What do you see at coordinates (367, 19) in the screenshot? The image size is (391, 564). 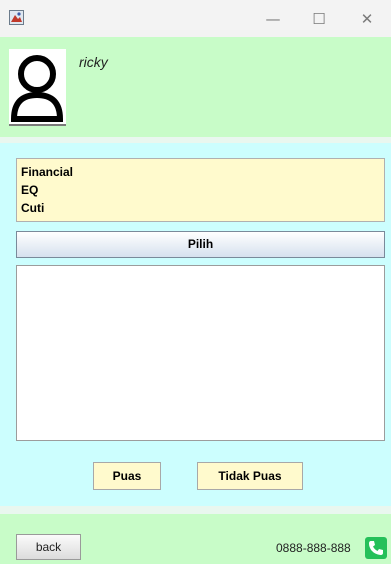 I see `close-button: ✕` at bounding box center [367, 19].